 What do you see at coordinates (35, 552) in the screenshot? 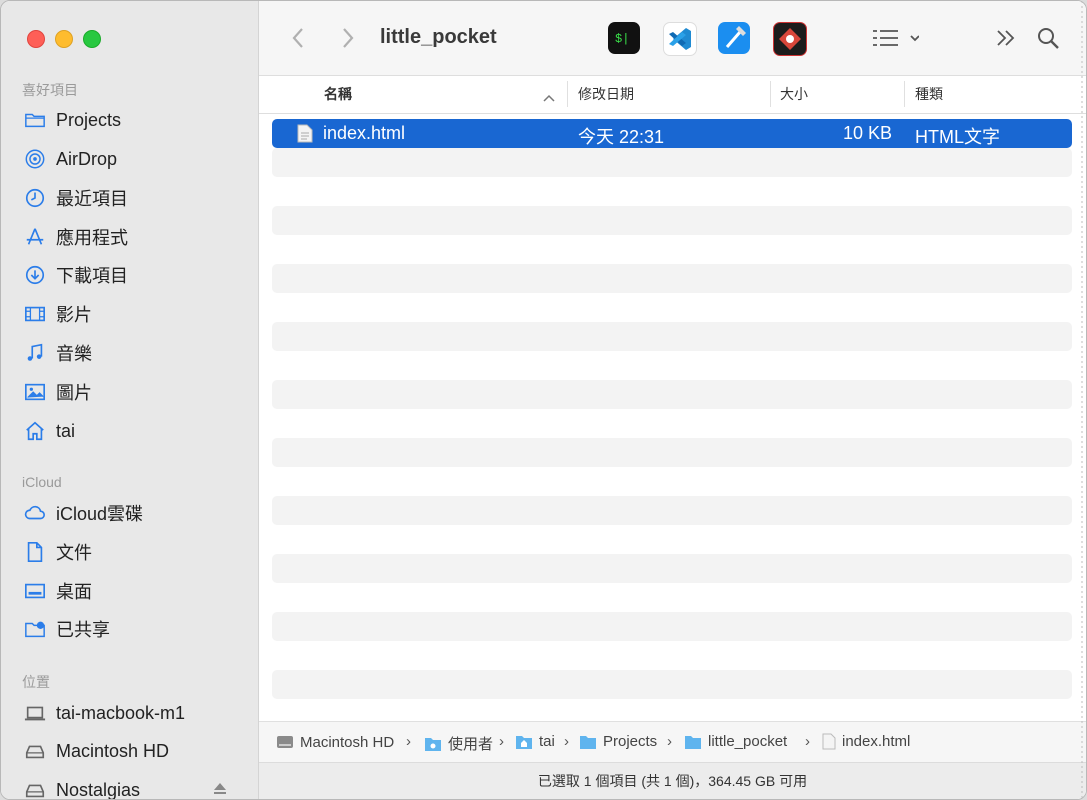
I see `document-icon` at bounding box center [35, 552].